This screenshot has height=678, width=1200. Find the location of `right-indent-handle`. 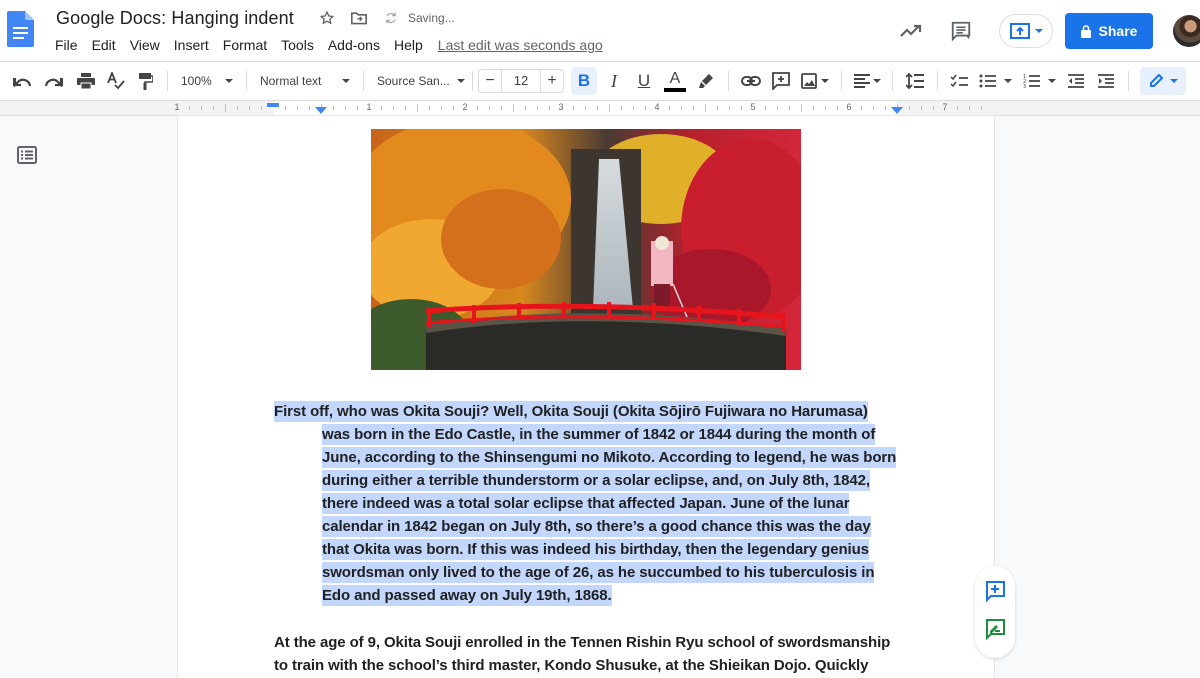

right-indent-handle is located at coordinates (897, 110).